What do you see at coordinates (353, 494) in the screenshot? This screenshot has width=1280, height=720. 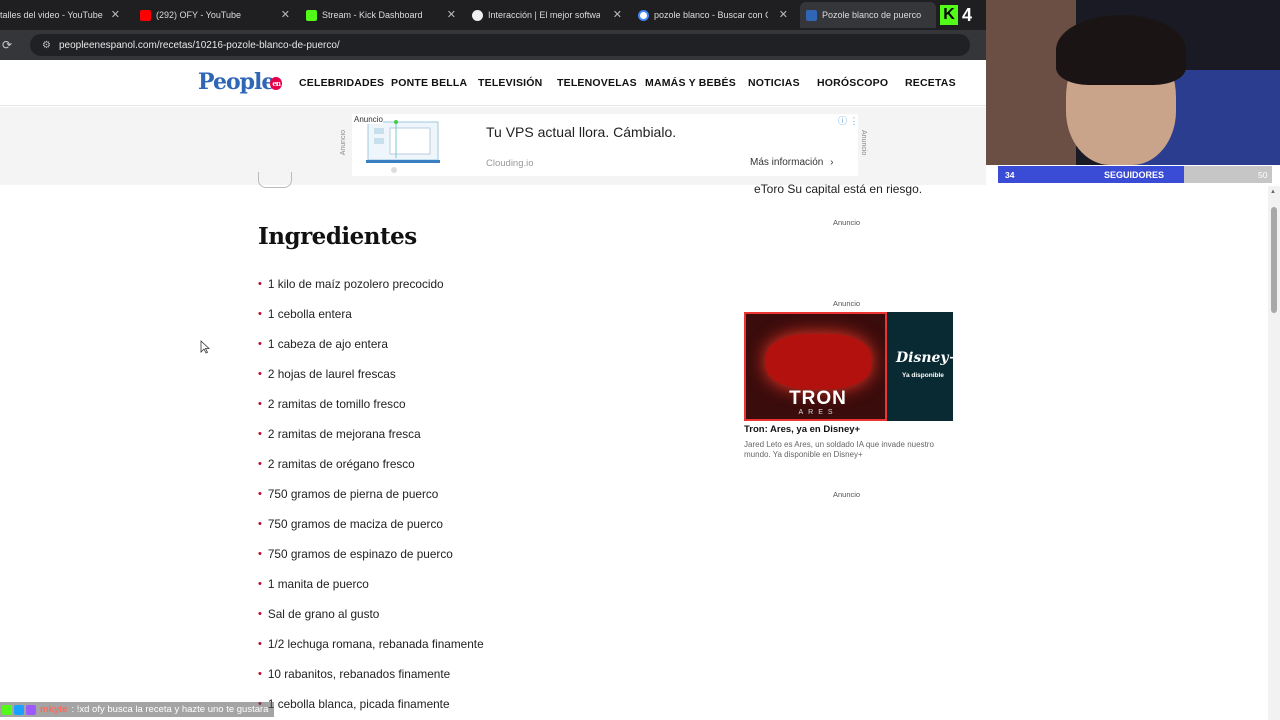 I see `ingredient-text: 750 gramos de pierna de puerco` at bounding box center [353, 494].